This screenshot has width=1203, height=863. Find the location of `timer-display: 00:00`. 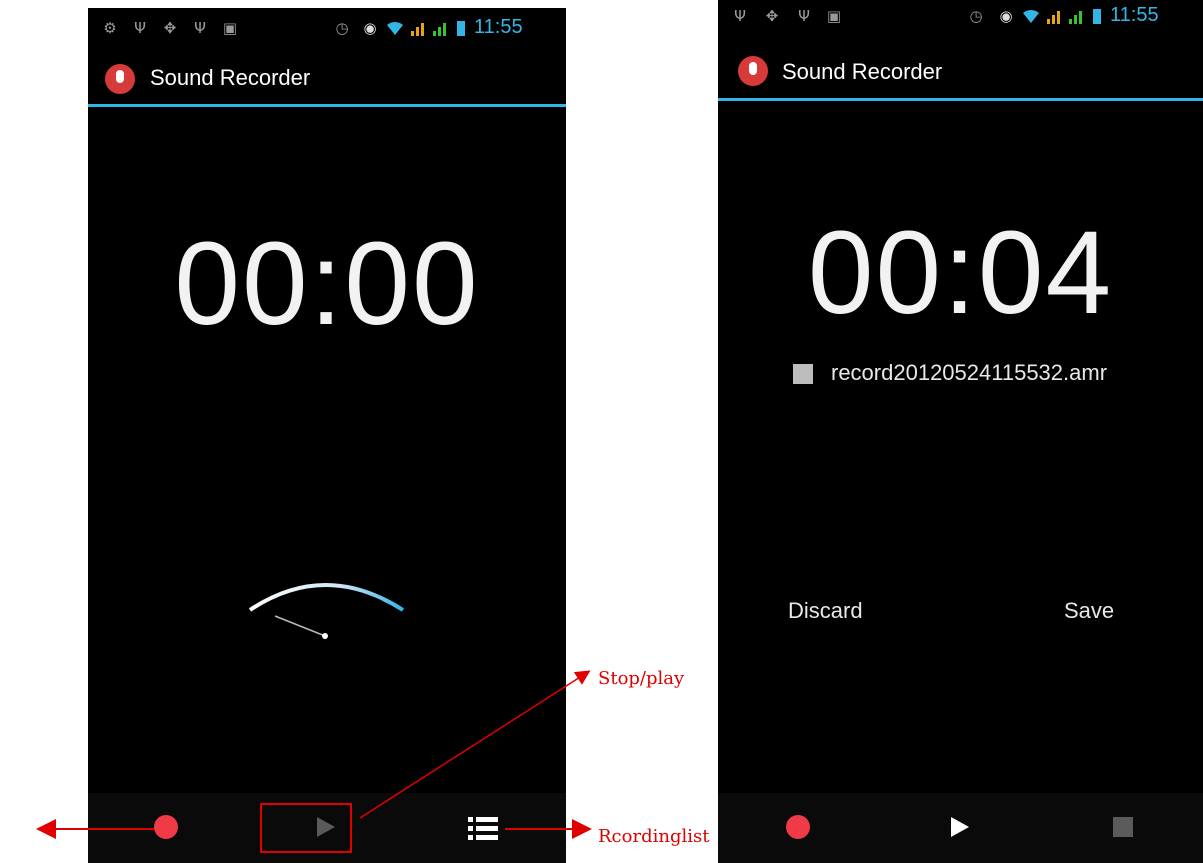

timer-display: 00:00 is located at coordinates (327, 284).